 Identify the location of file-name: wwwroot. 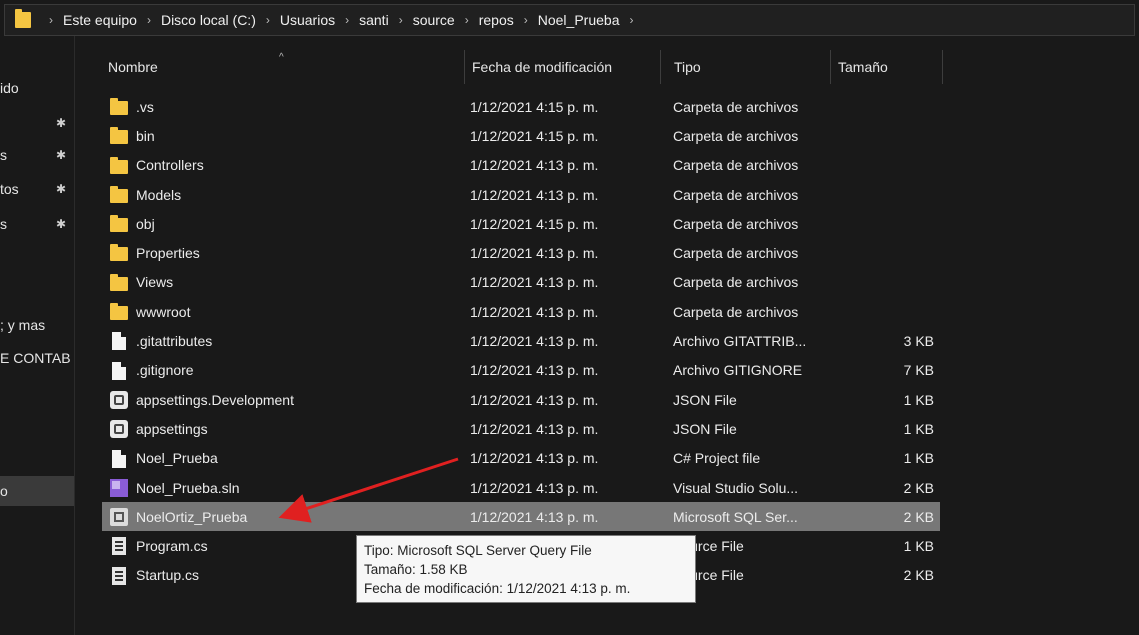
(163, 311).